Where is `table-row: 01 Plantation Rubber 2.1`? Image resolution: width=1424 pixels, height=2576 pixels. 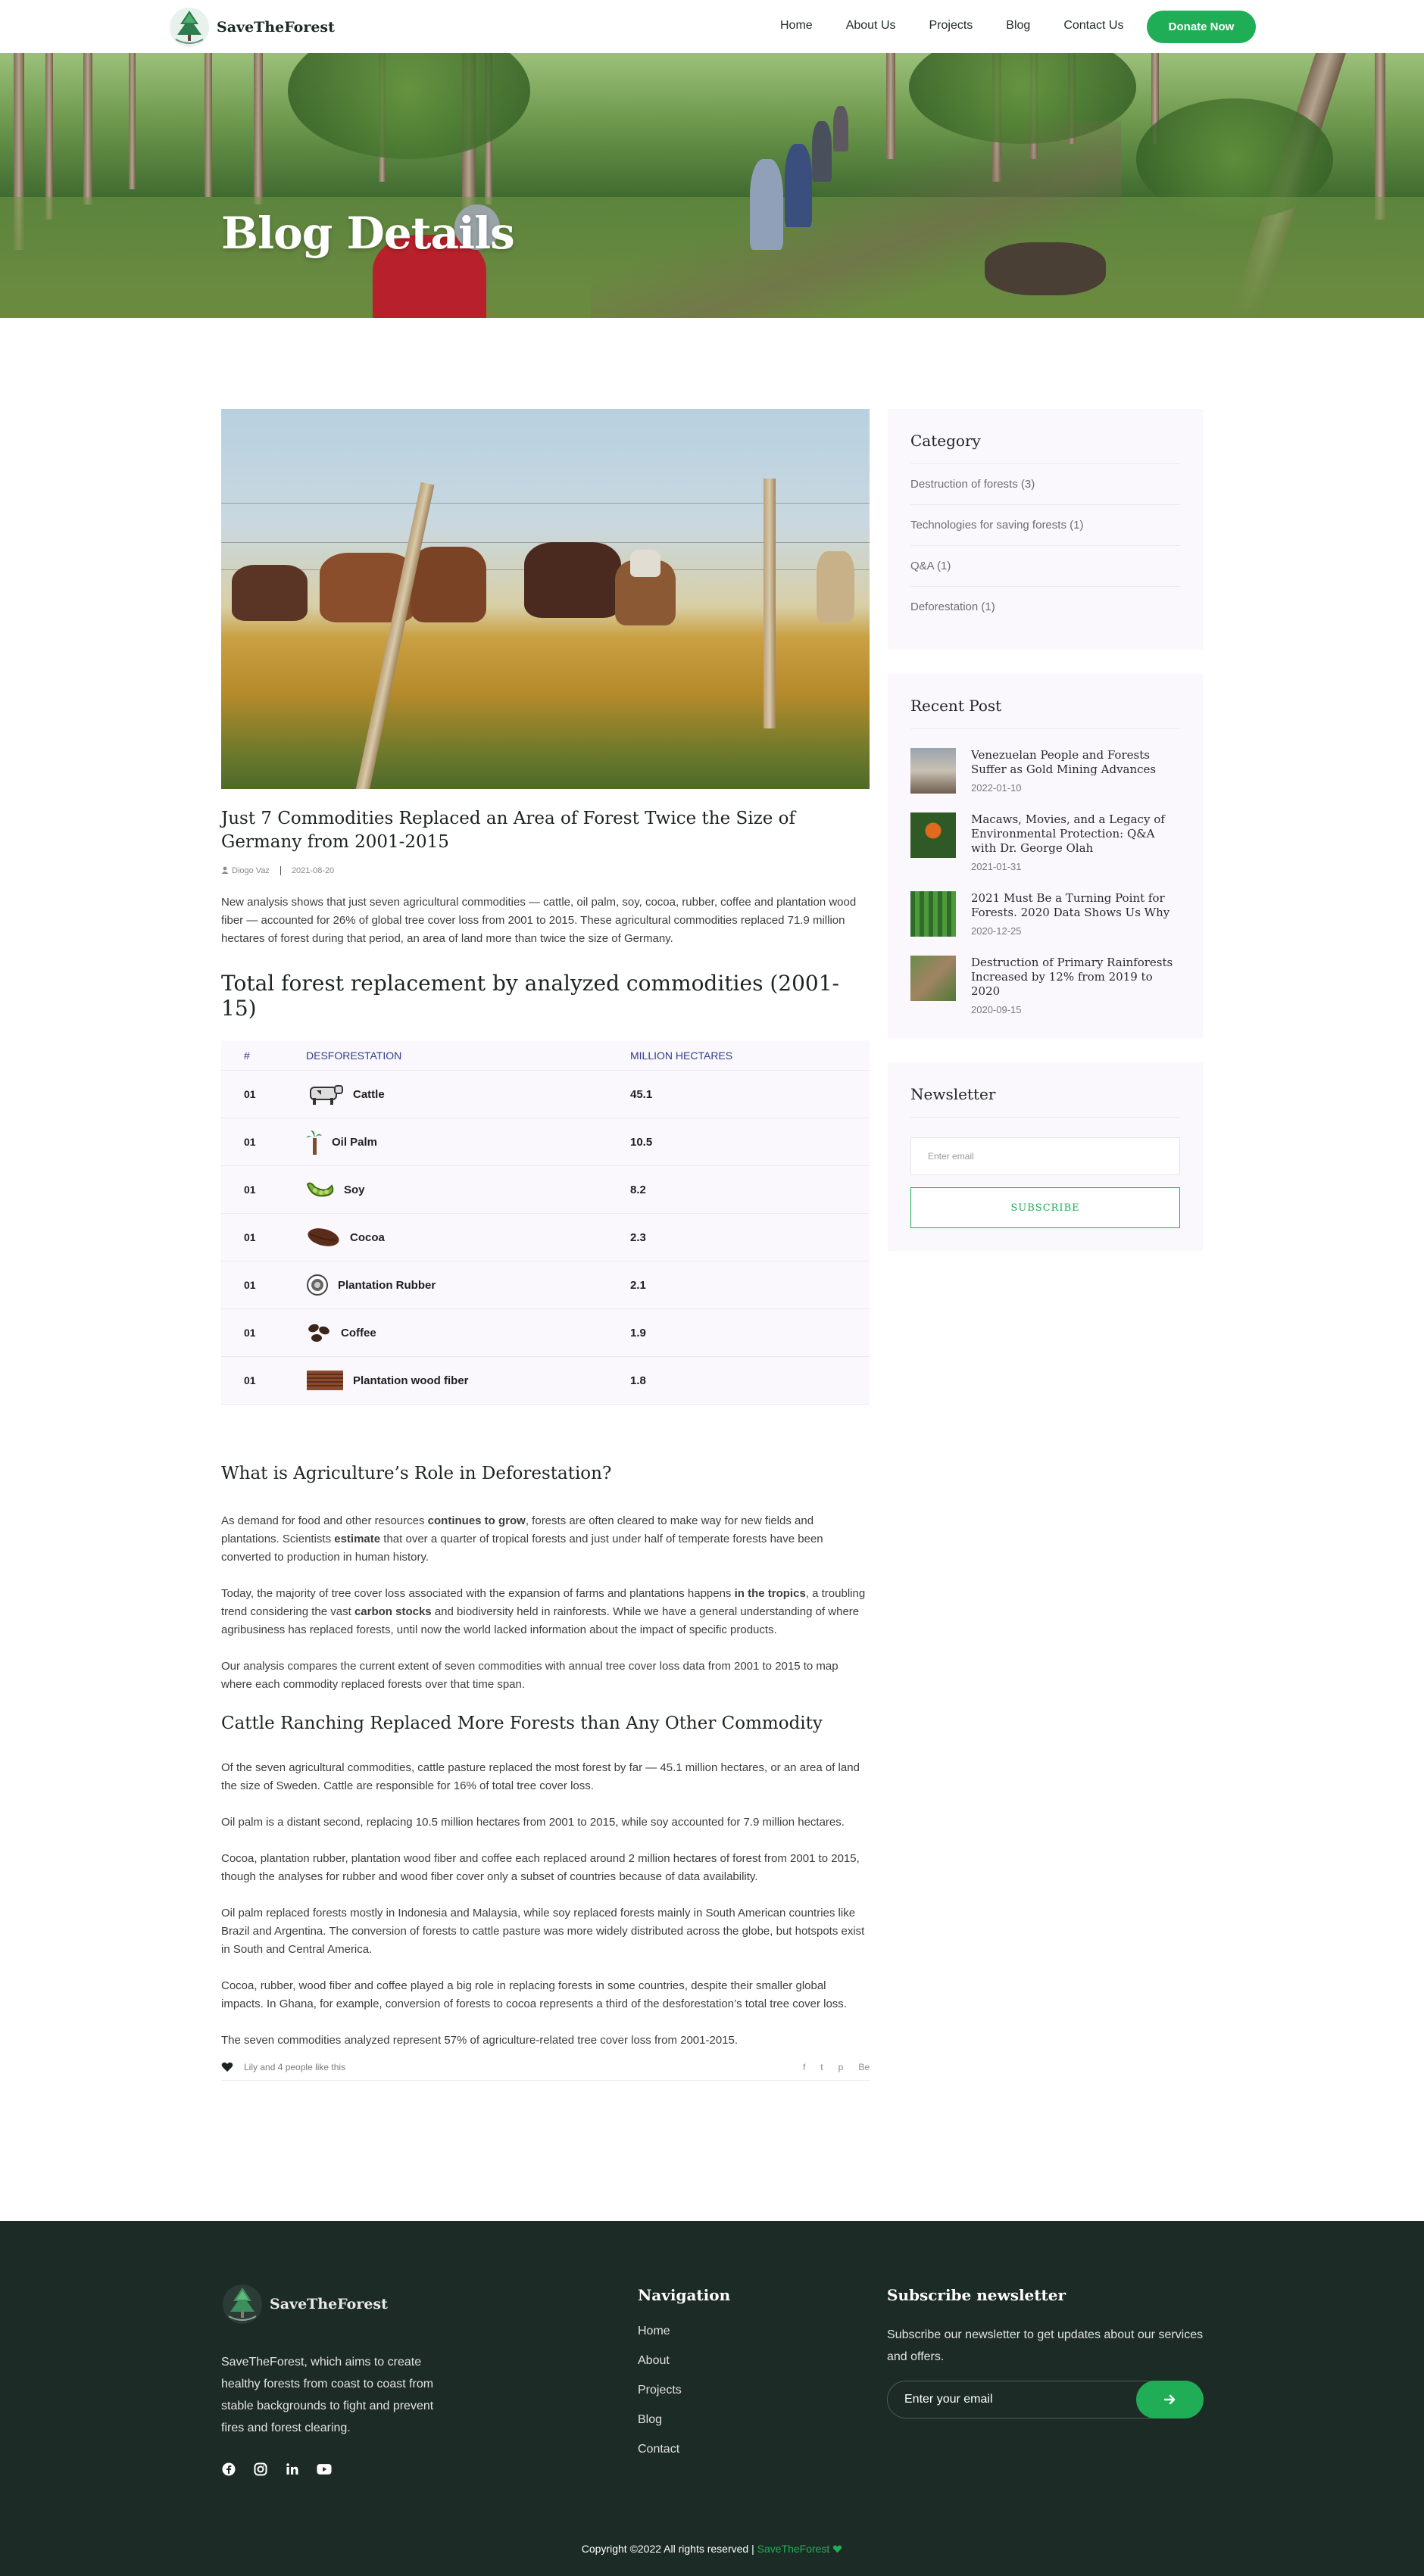 table-row: 01 Plantation Rubber 2.1 is located at coordinates (545, 1285).